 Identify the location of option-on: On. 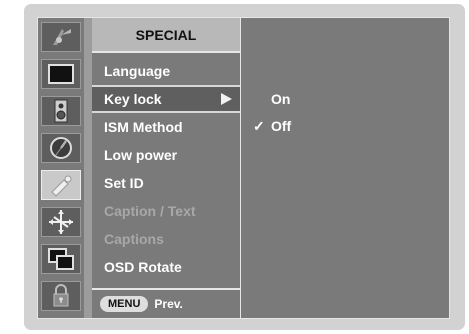
(271, 99).